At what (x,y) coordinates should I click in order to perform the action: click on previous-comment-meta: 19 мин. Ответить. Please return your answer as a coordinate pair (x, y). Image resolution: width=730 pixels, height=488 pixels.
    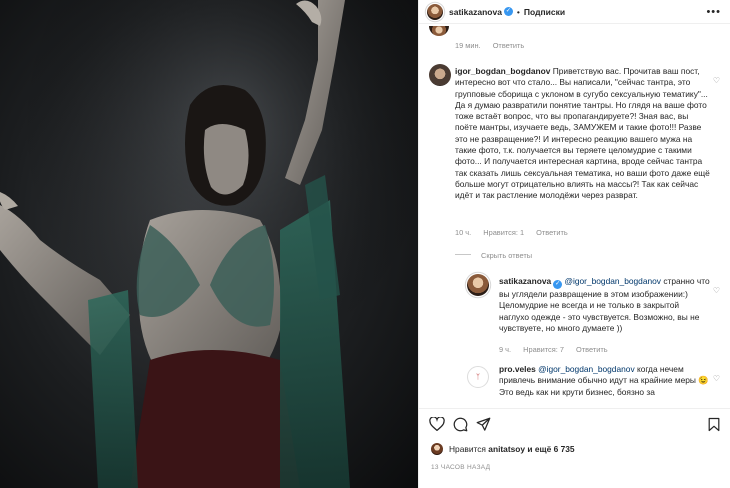
    Looking at the image, I should click on (587, 45).